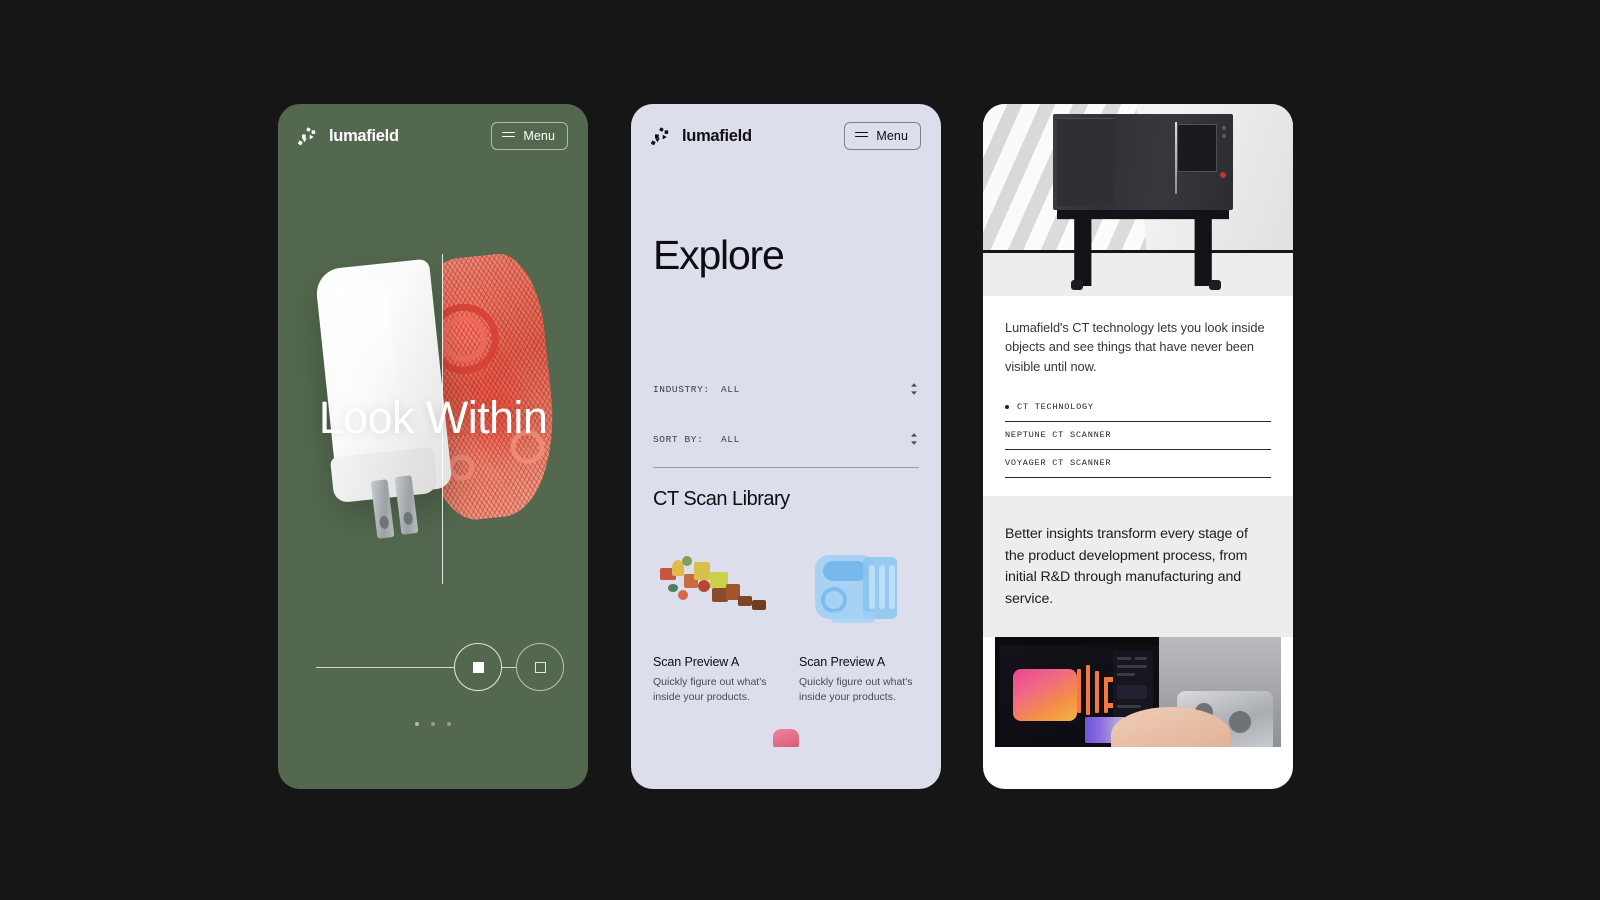 The height and width of the screenshot is (900, 1600). I want to click on scanner-caster-left, so click(1077, 285).